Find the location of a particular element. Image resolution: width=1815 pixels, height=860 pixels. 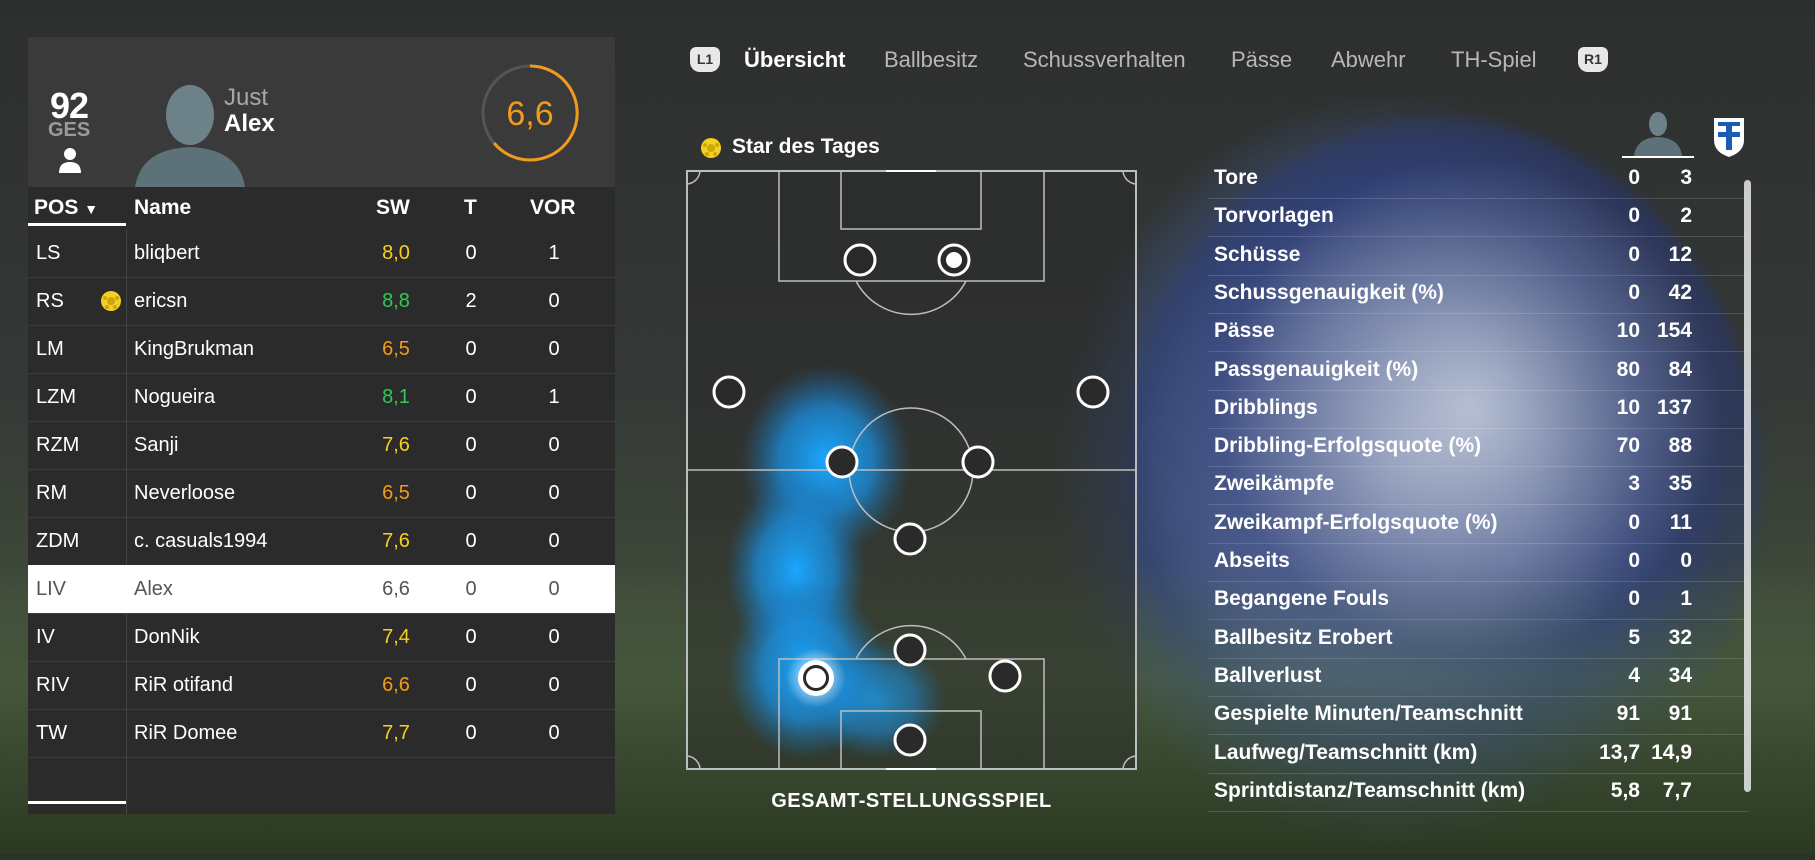

empty-pos-column is located at coordinates (77, 785).